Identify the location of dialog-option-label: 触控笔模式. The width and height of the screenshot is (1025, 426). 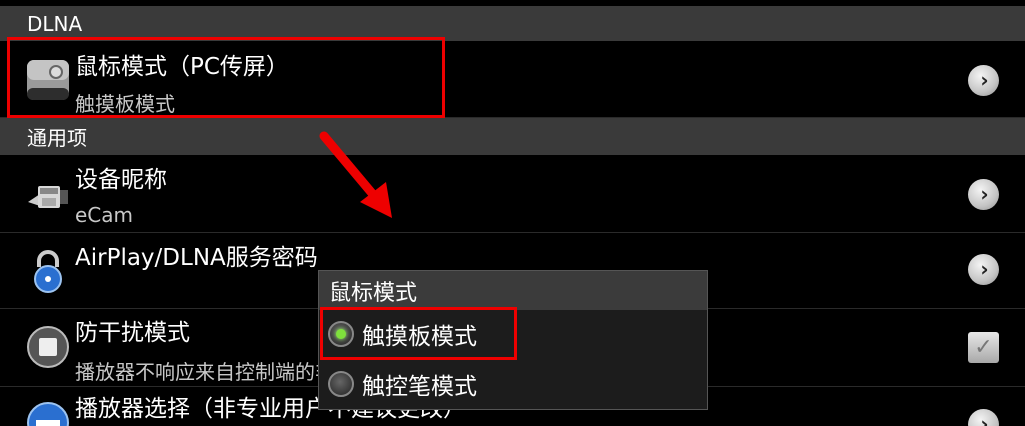
(419, 387).